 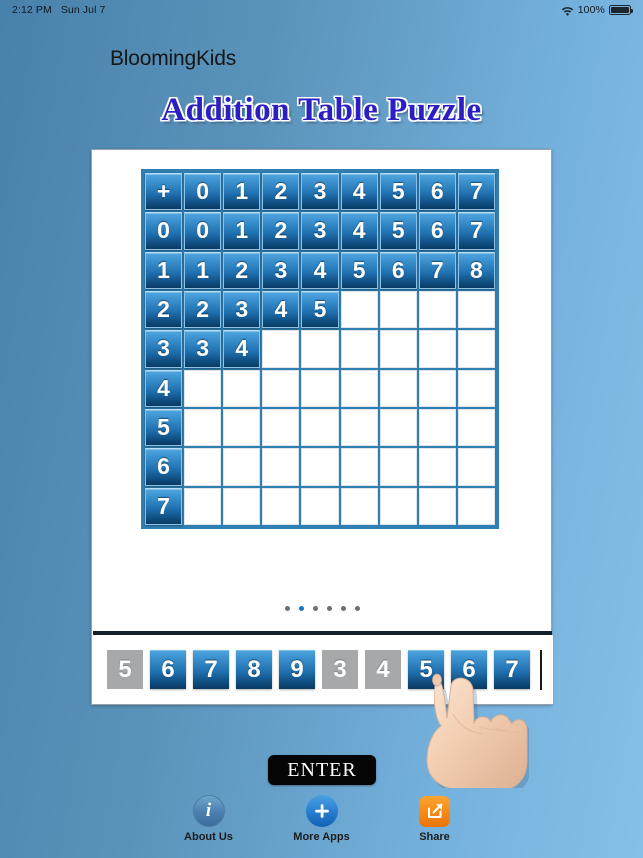 What do you see at coordinates (164, 192) in the screenshot?
I see `grid-tile-filled: +` at bounding box center [164, 192].